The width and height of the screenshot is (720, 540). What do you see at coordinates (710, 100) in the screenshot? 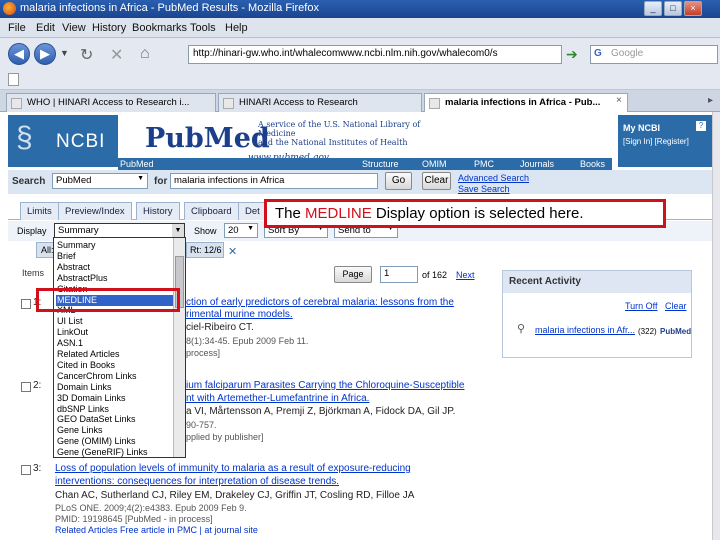
I see `tab-list-icon: ▸` at bounding box center [710, 100].